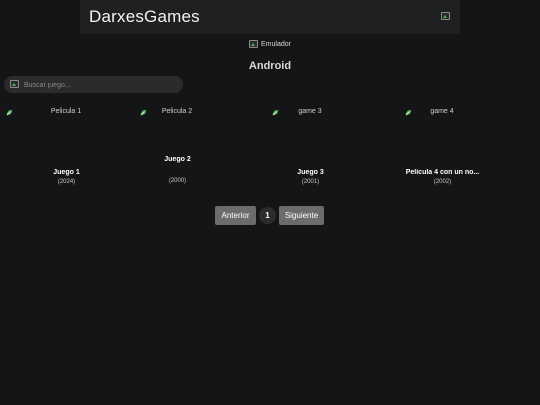  Describe the element at coordinates (310, 147) in the screenshot. I see `game-card-3: game 3 Juego 3 (2001)` at that location.